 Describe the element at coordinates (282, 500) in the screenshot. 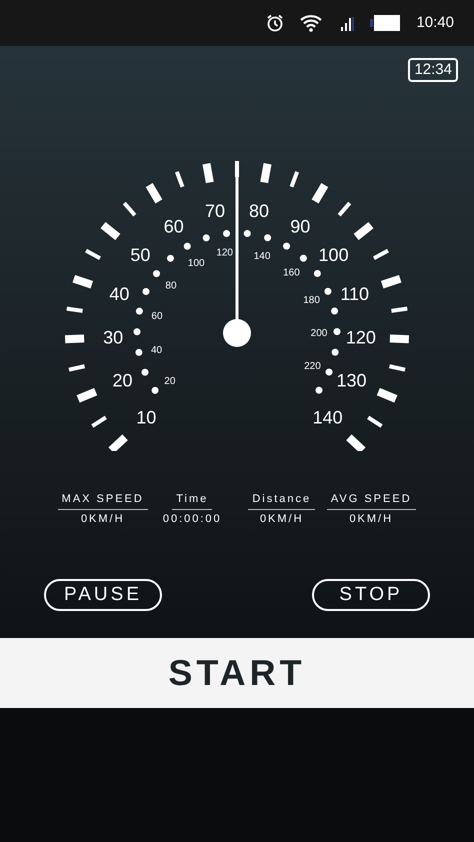

I see `stat-label: Distance` at that location.